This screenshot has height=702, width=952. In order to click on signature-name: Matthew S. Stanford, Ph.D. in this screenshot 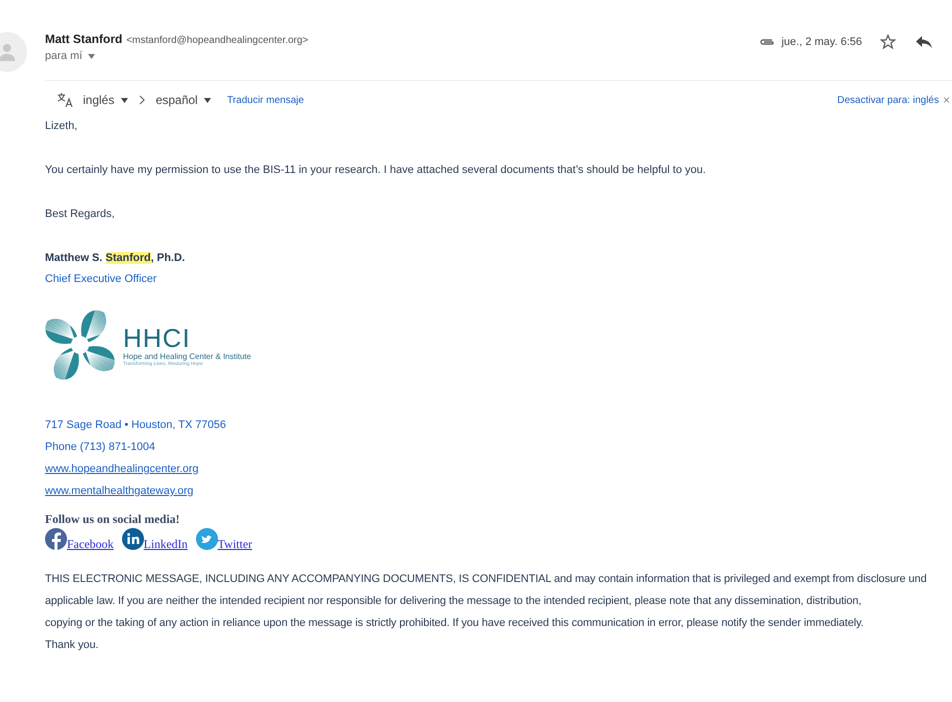, I will do `click(115, 258)`.